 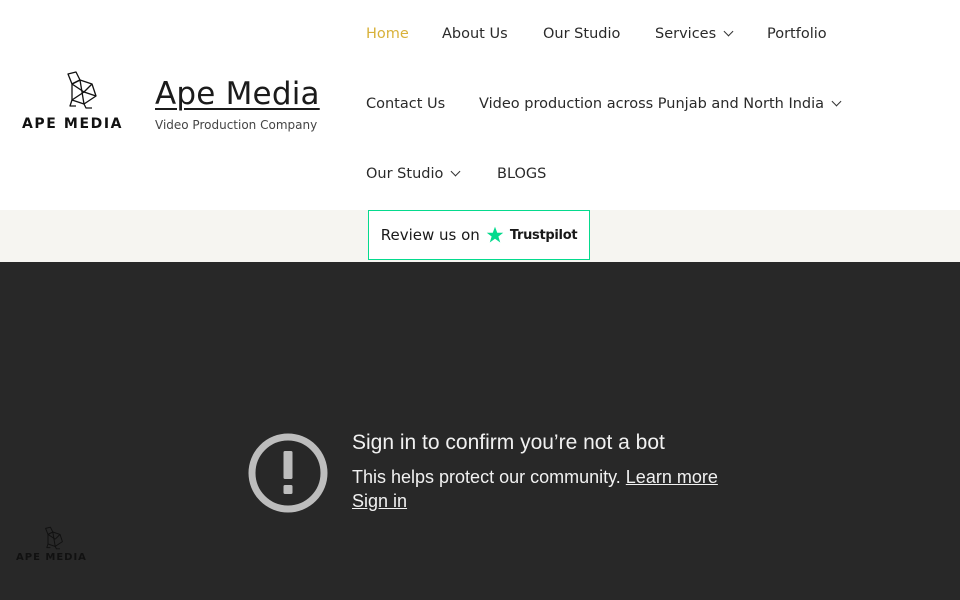 I want to click on floating-logo-wordmark: APE MEDIA, so click(x=51, y=557).